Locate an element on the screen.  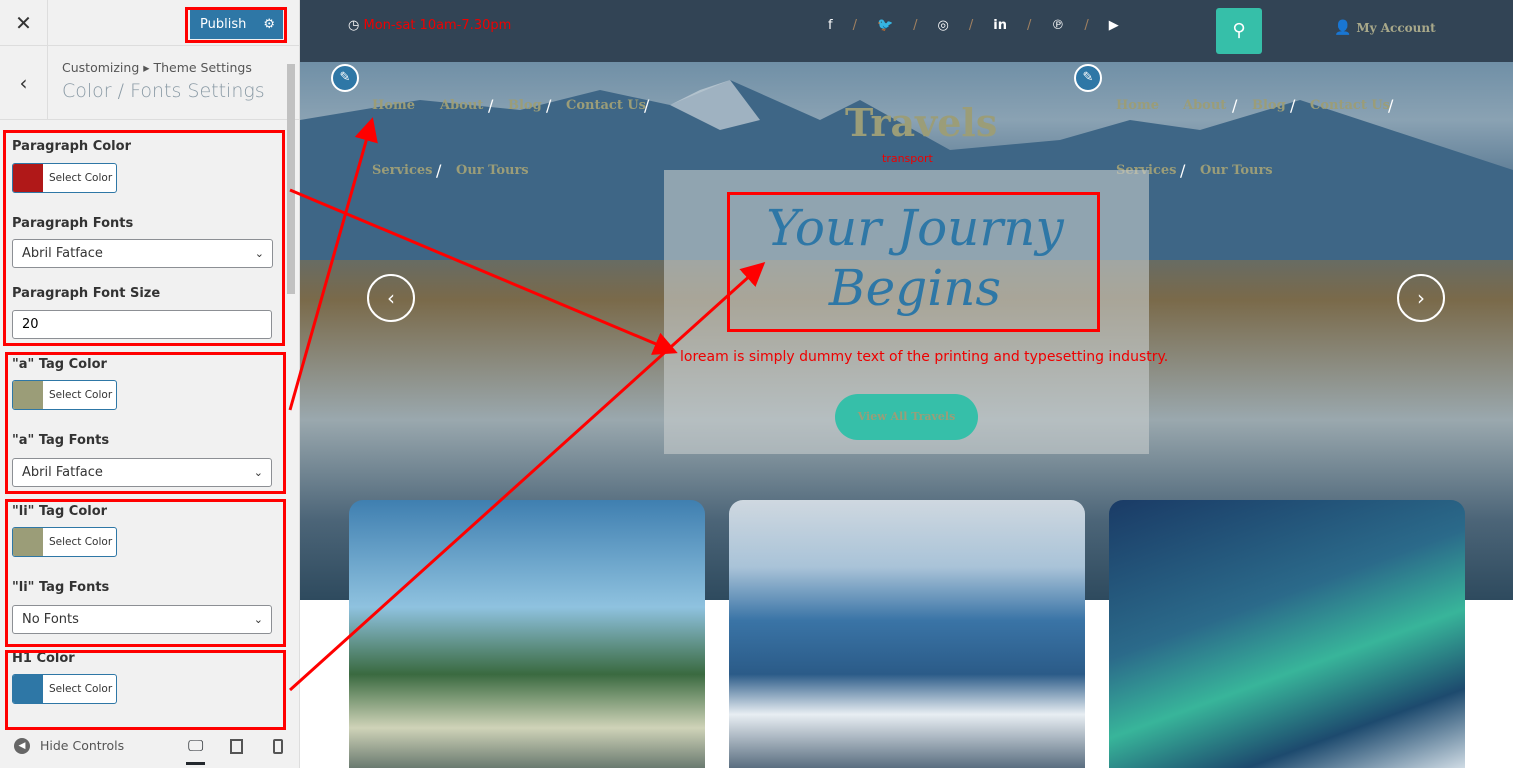
instagram-icon: ◎ is located at coordinates (943, 25).